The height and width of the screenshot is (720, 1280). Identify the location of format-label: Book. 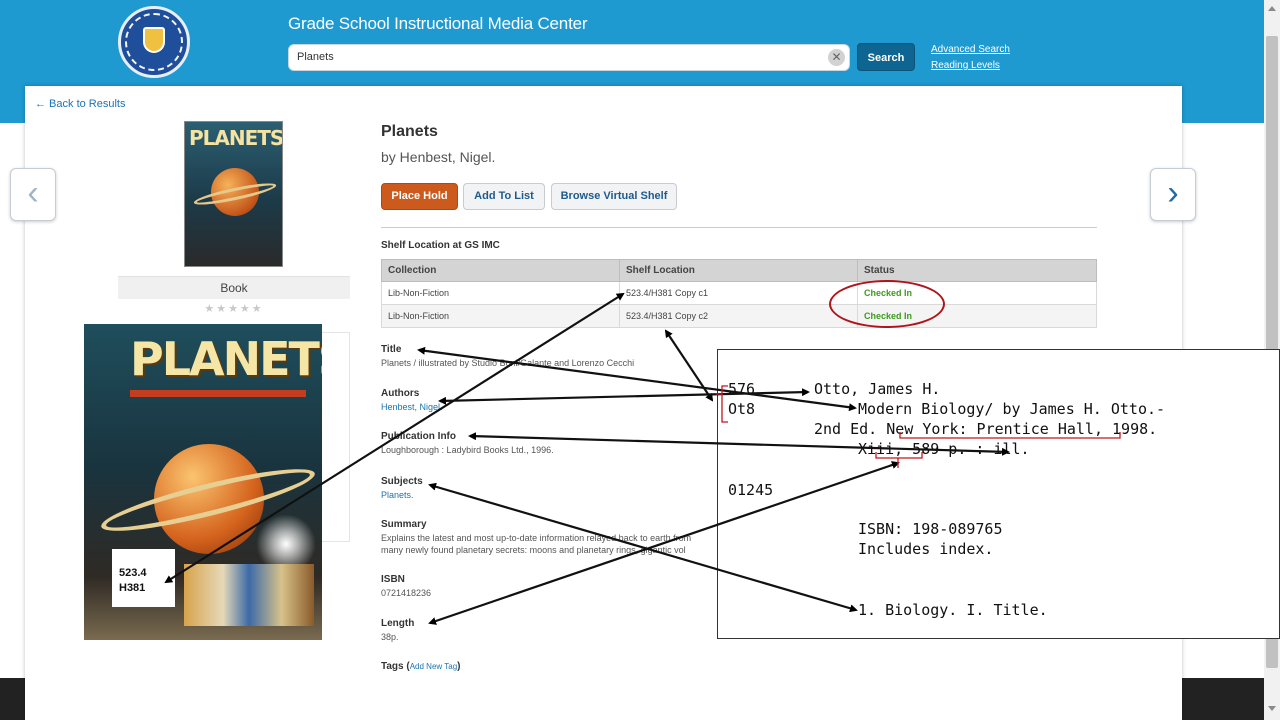
(234, 287).